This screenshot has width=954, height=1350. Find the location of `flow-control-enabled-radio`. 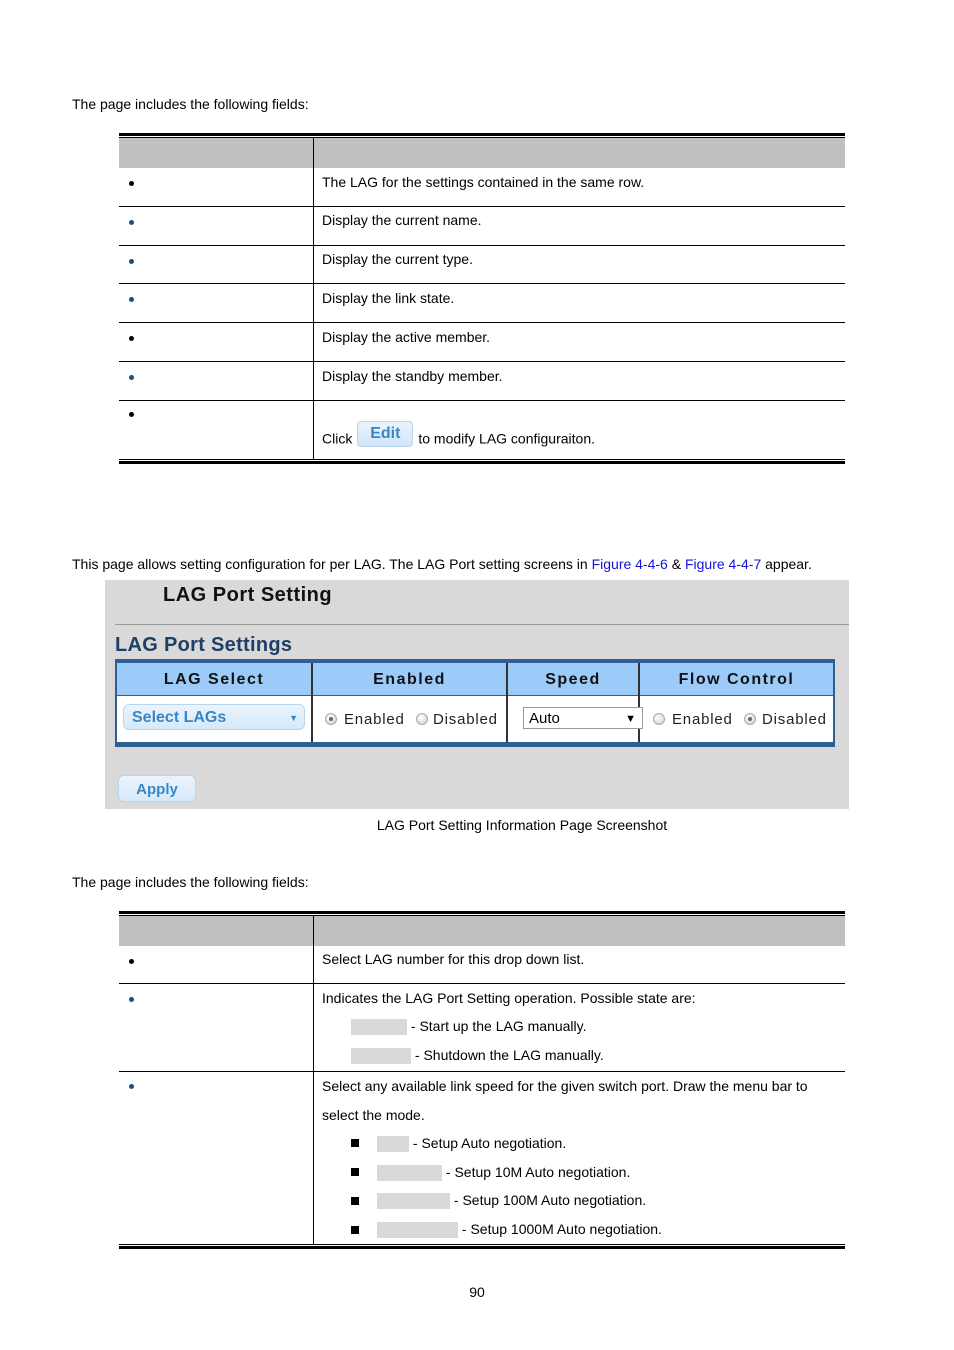

flow-control-enabled-radio is located at coordinates (659, 719).